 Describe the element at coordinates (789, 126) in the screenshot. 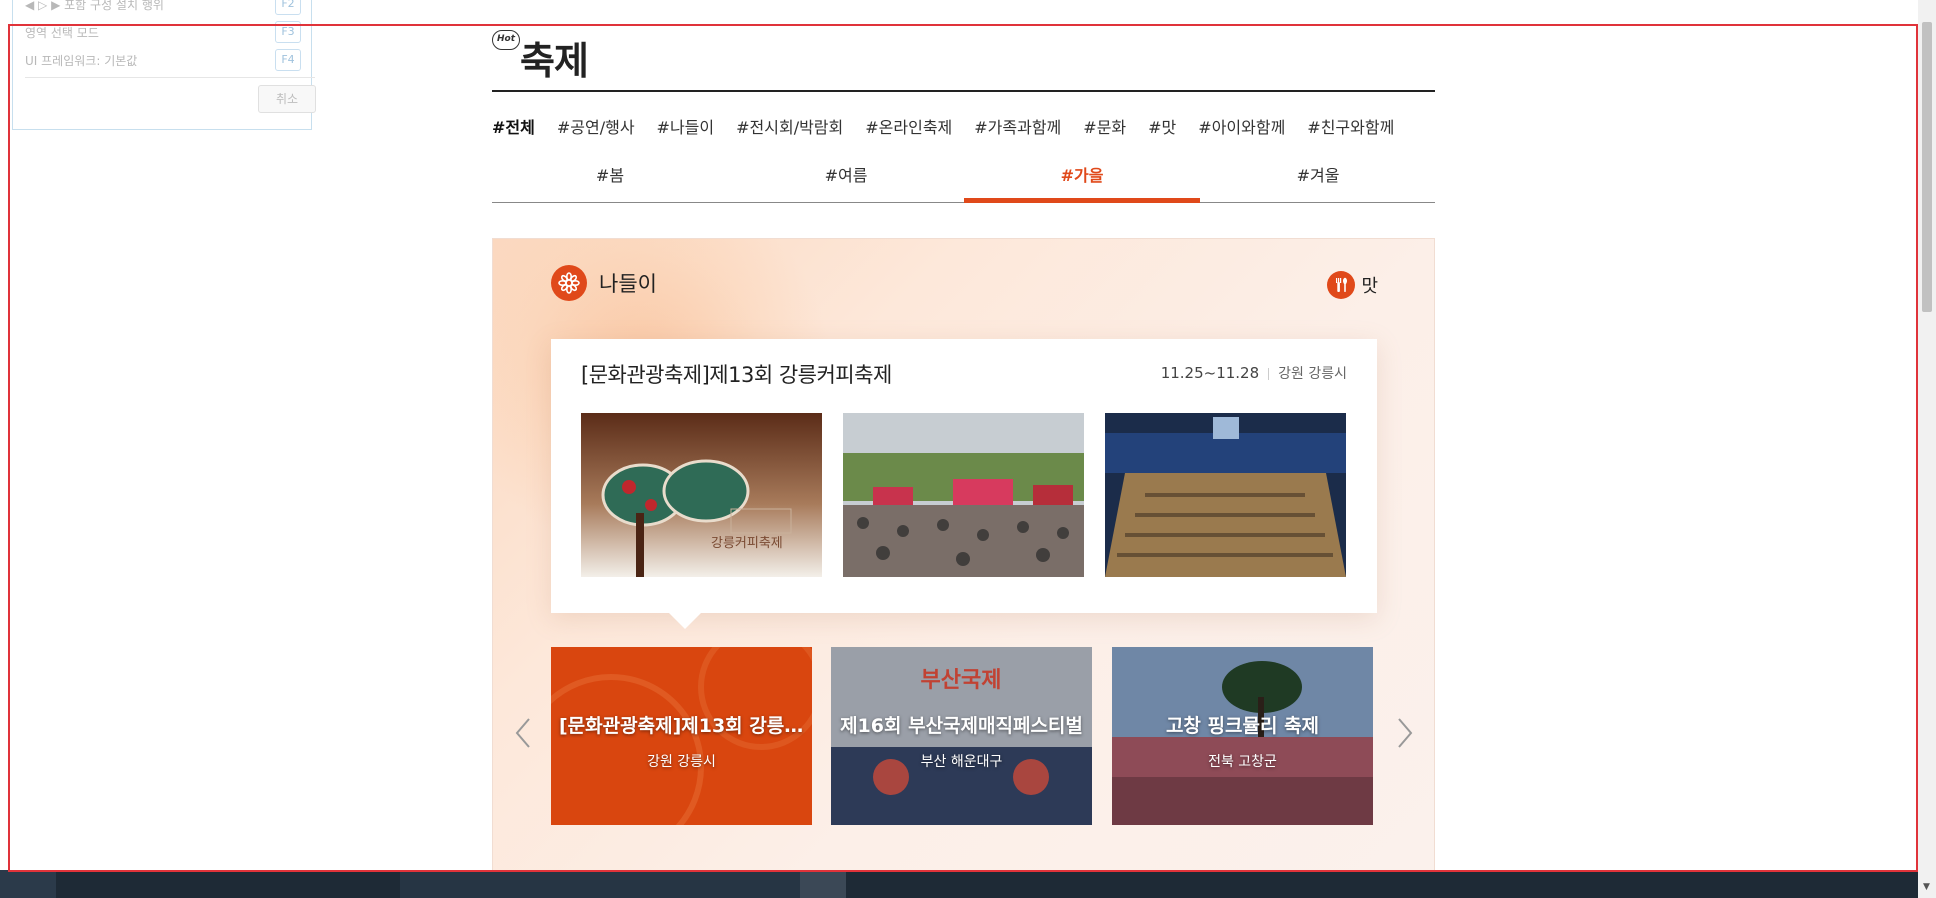

I see `tag-exhibition: #전시회/박람회` at that location.